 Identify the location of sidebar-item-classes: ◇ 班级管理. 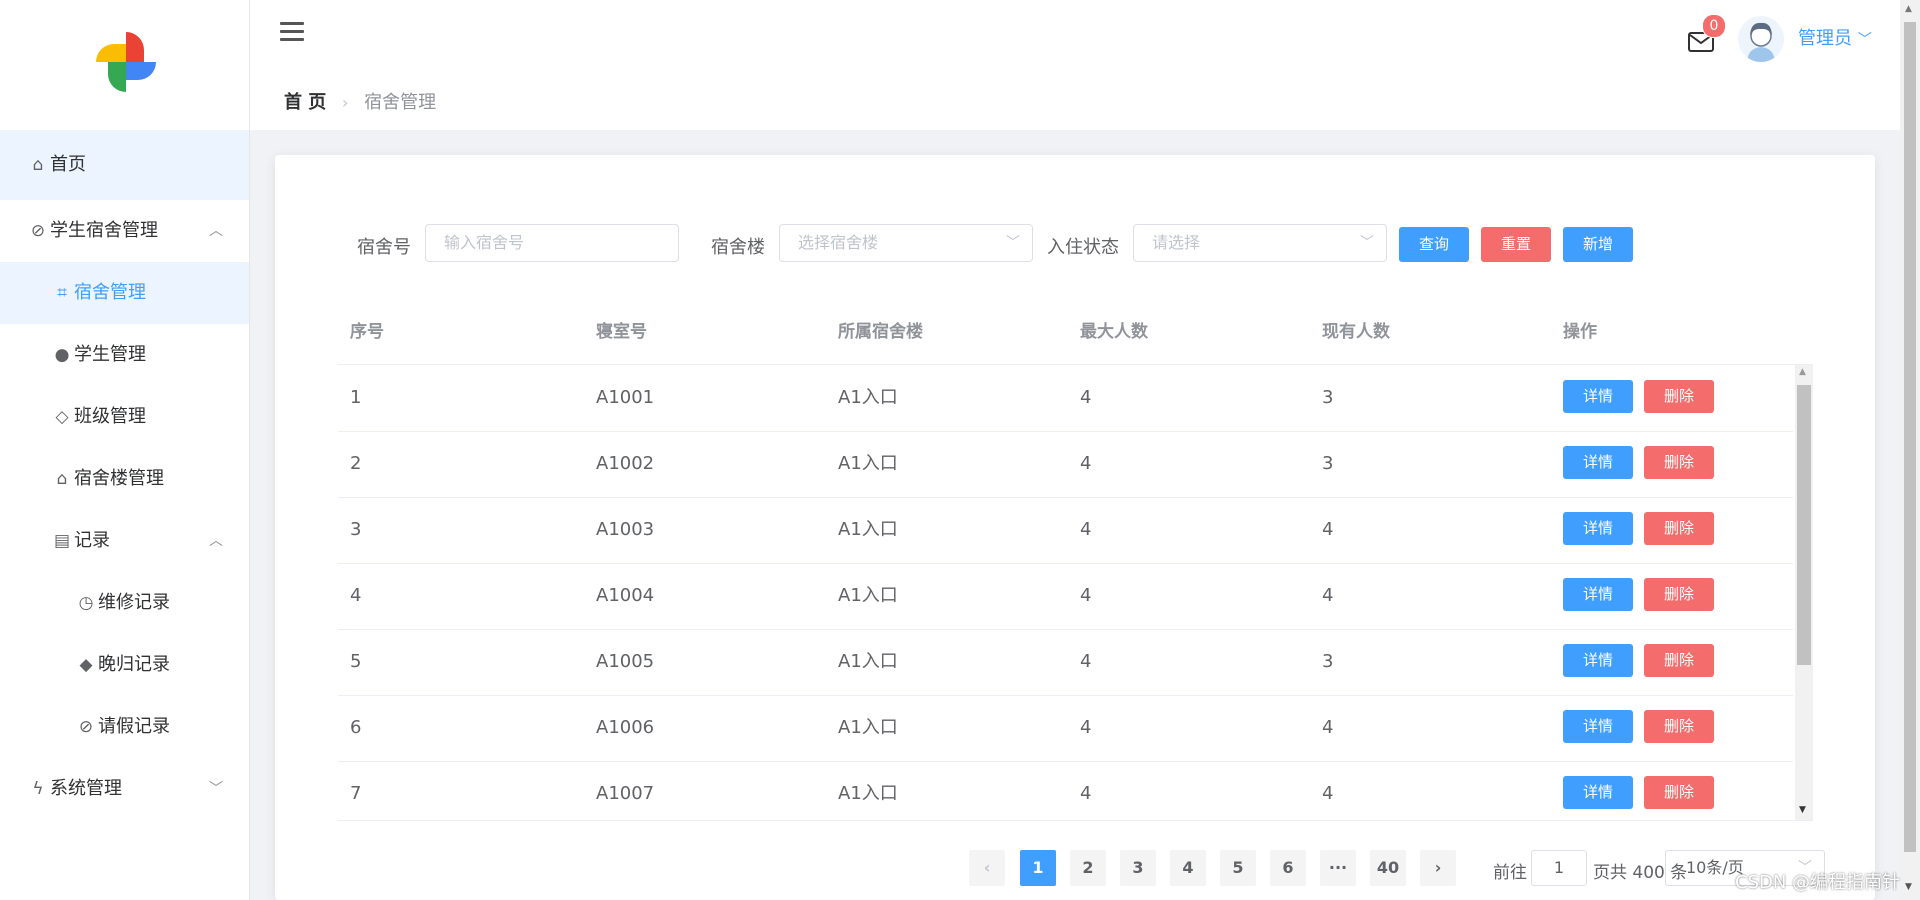
(124, 417).